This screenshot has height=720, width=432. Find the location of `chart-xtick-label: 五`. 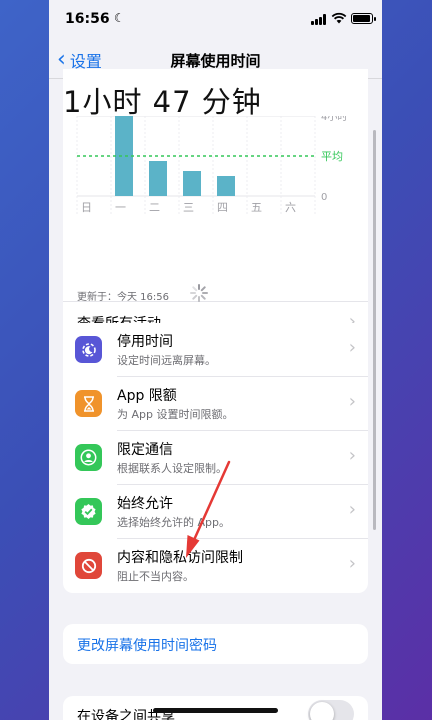

chart-xtick-label: 五 is located at coordinates (256, 207).